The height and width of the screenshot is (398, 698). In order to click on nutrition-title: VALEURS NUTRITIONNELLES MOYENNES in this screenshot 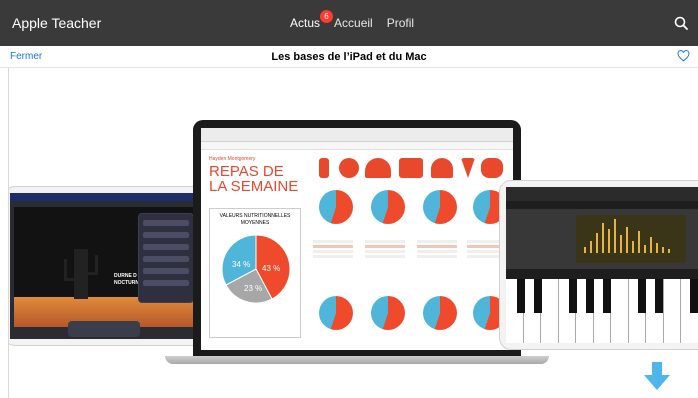, I will do `click(255, 220)`.